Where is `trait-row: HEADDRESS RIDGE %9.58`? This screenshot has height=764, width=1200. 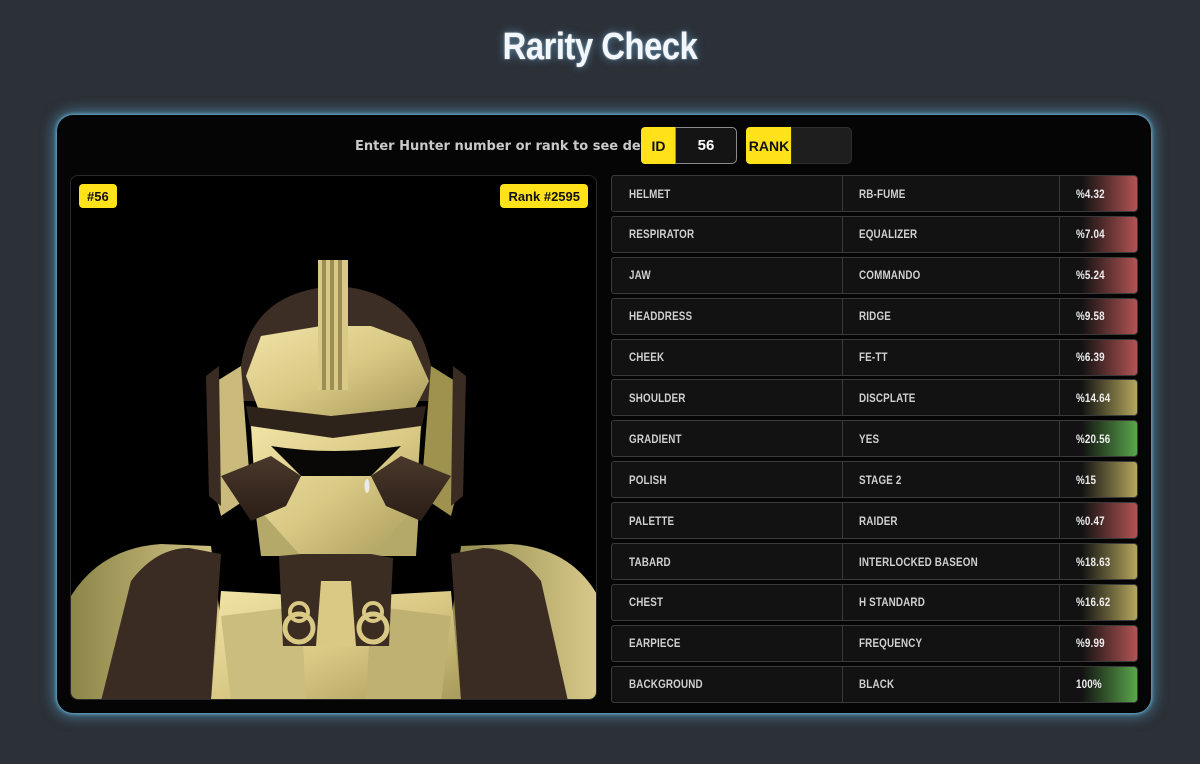
trait-row: HEADDRESS RIDGE %9.58 is located at coordinates (875, 316).